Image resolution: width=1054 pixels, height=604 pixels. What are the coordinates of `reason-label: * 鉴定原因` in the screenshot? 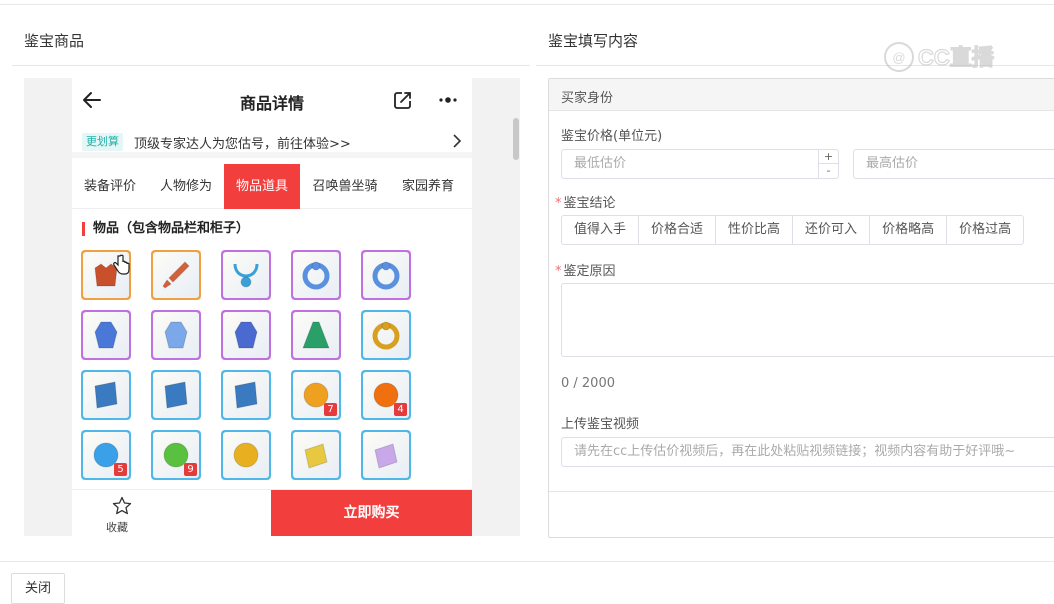 It's located at (585, 269).